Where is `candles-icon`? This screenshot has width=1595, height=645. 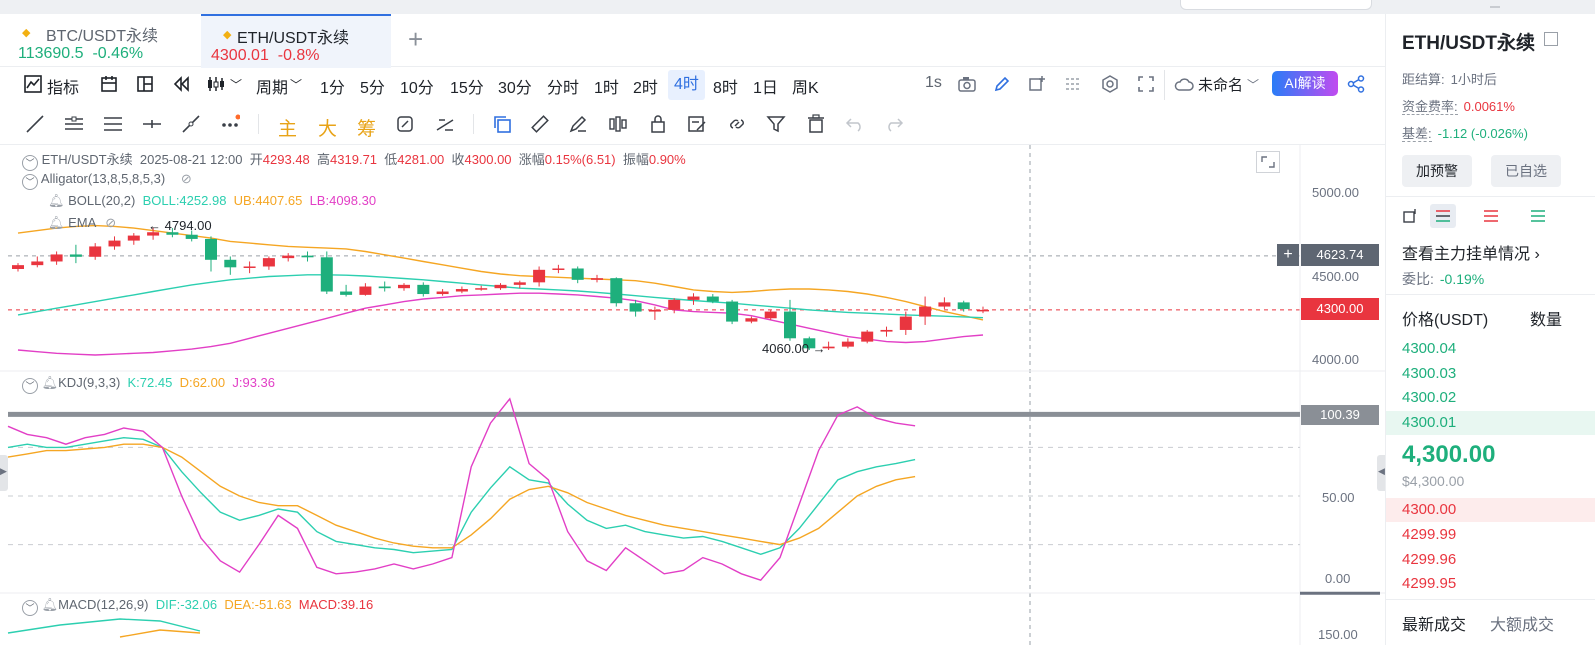
candles-icon is located at coordinates (618, 124).